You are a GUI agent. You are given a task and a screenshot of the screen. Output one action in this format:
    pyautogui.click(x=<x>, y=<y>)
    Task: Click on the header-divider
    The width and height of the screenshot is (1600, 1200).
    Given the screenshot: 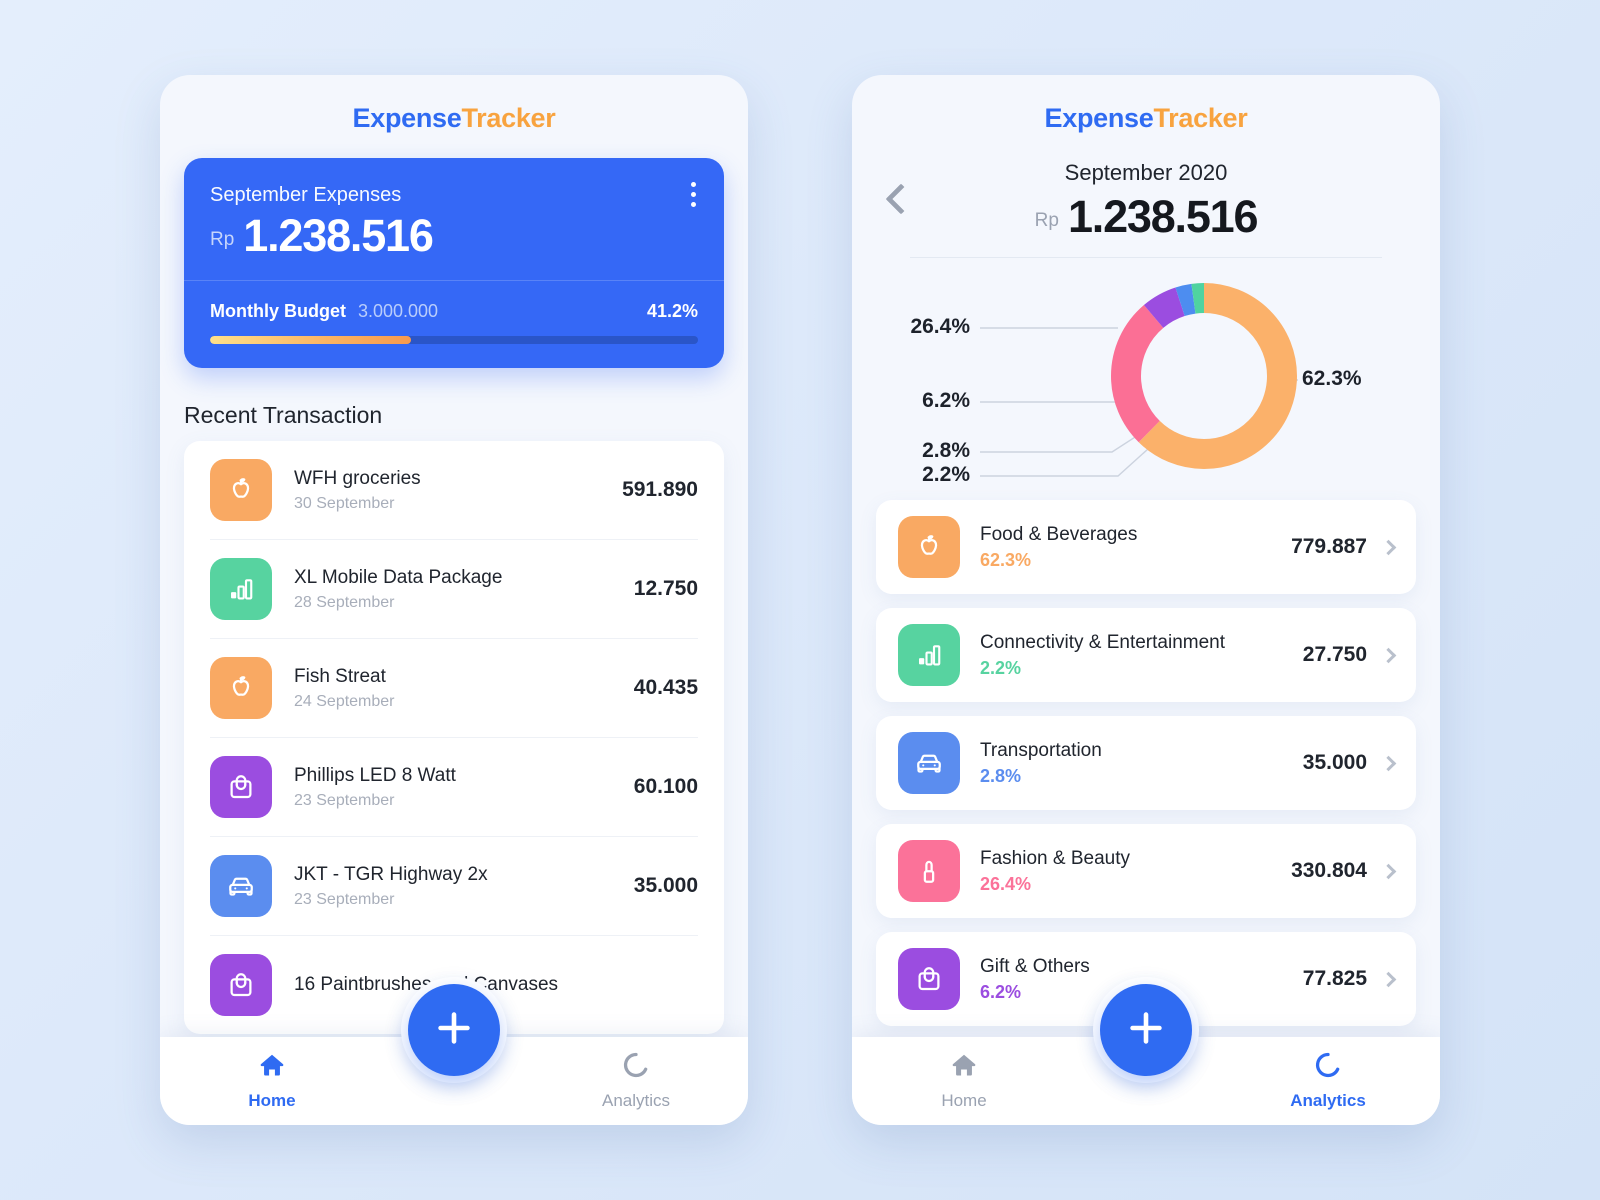 What is the action you would take?
    pyautogui.click(x=1146, y=257)
    